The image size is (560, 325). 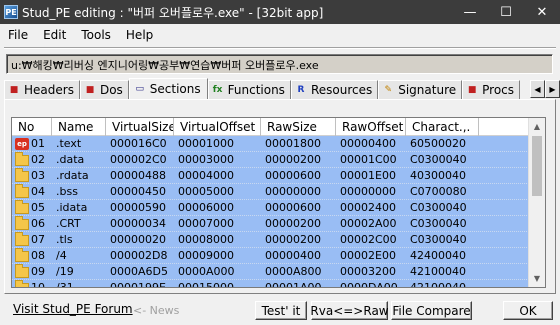 I want to click on raw-offset: 00002E00, so click(x=368, y=255).